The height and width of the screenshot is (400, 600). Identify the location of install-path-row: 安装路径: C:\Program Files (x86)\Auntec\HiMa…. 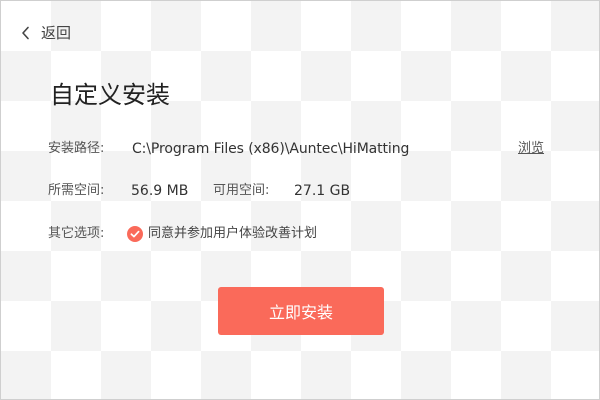
(296, 149).